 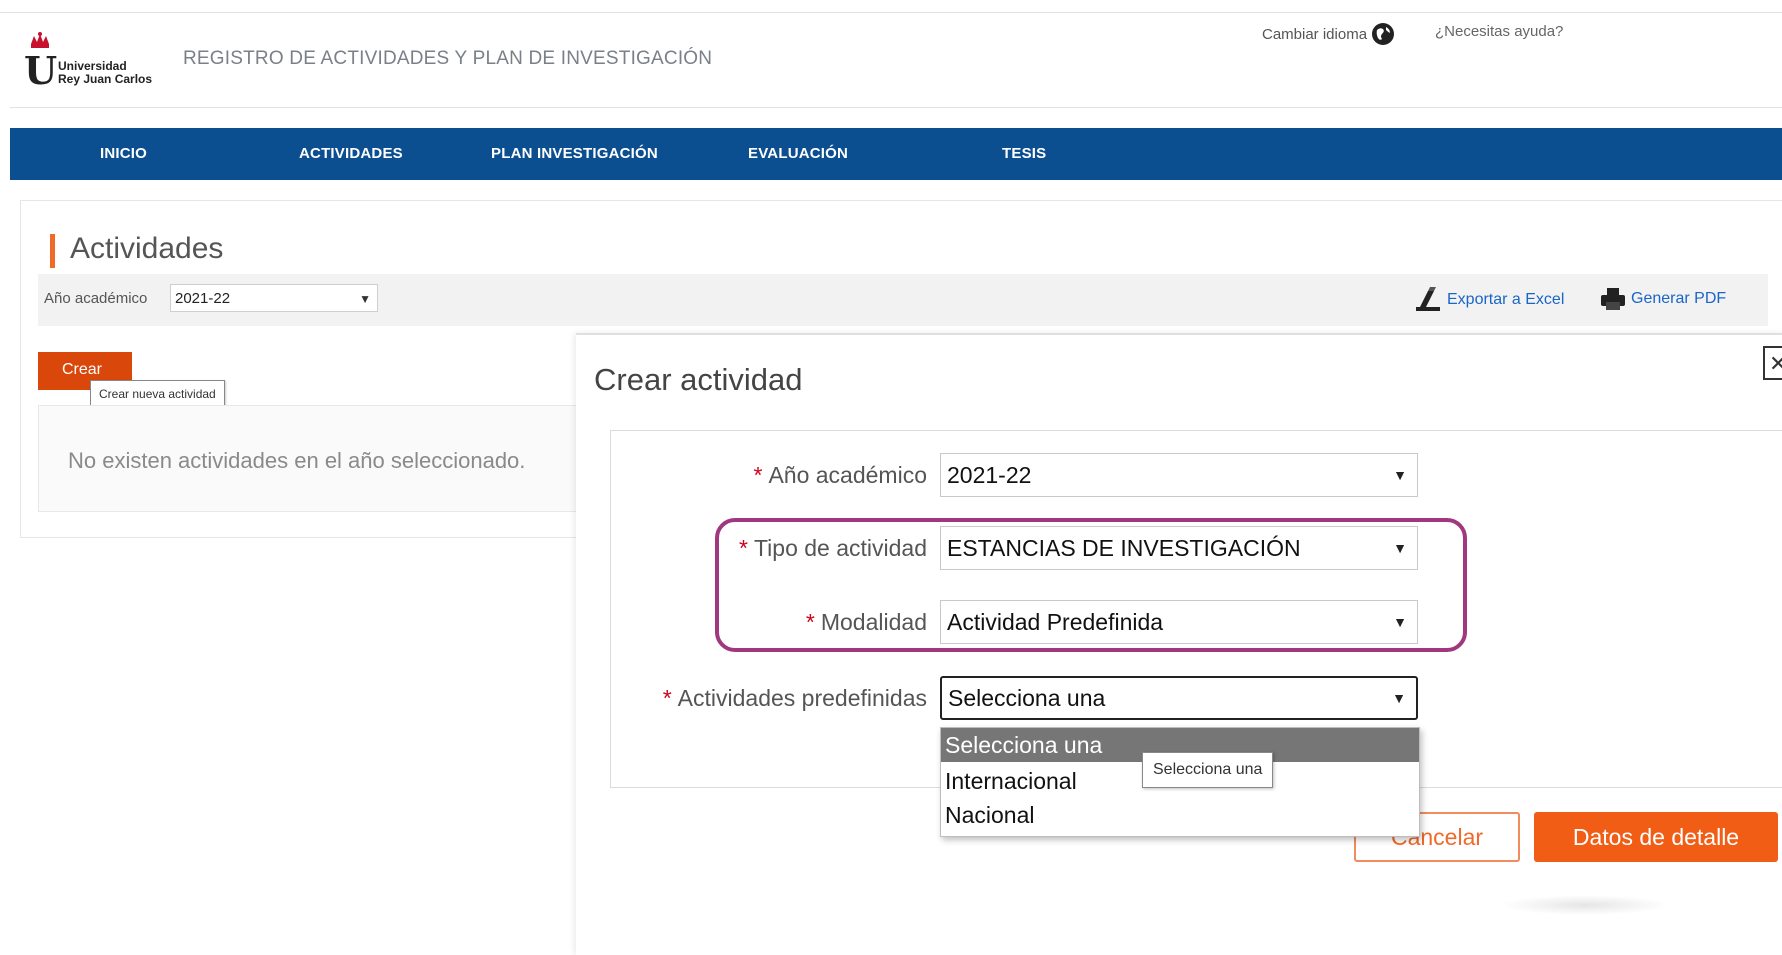 I want to click on dropdown-option-nacional: Nacional, so click(x=1180, y=815).